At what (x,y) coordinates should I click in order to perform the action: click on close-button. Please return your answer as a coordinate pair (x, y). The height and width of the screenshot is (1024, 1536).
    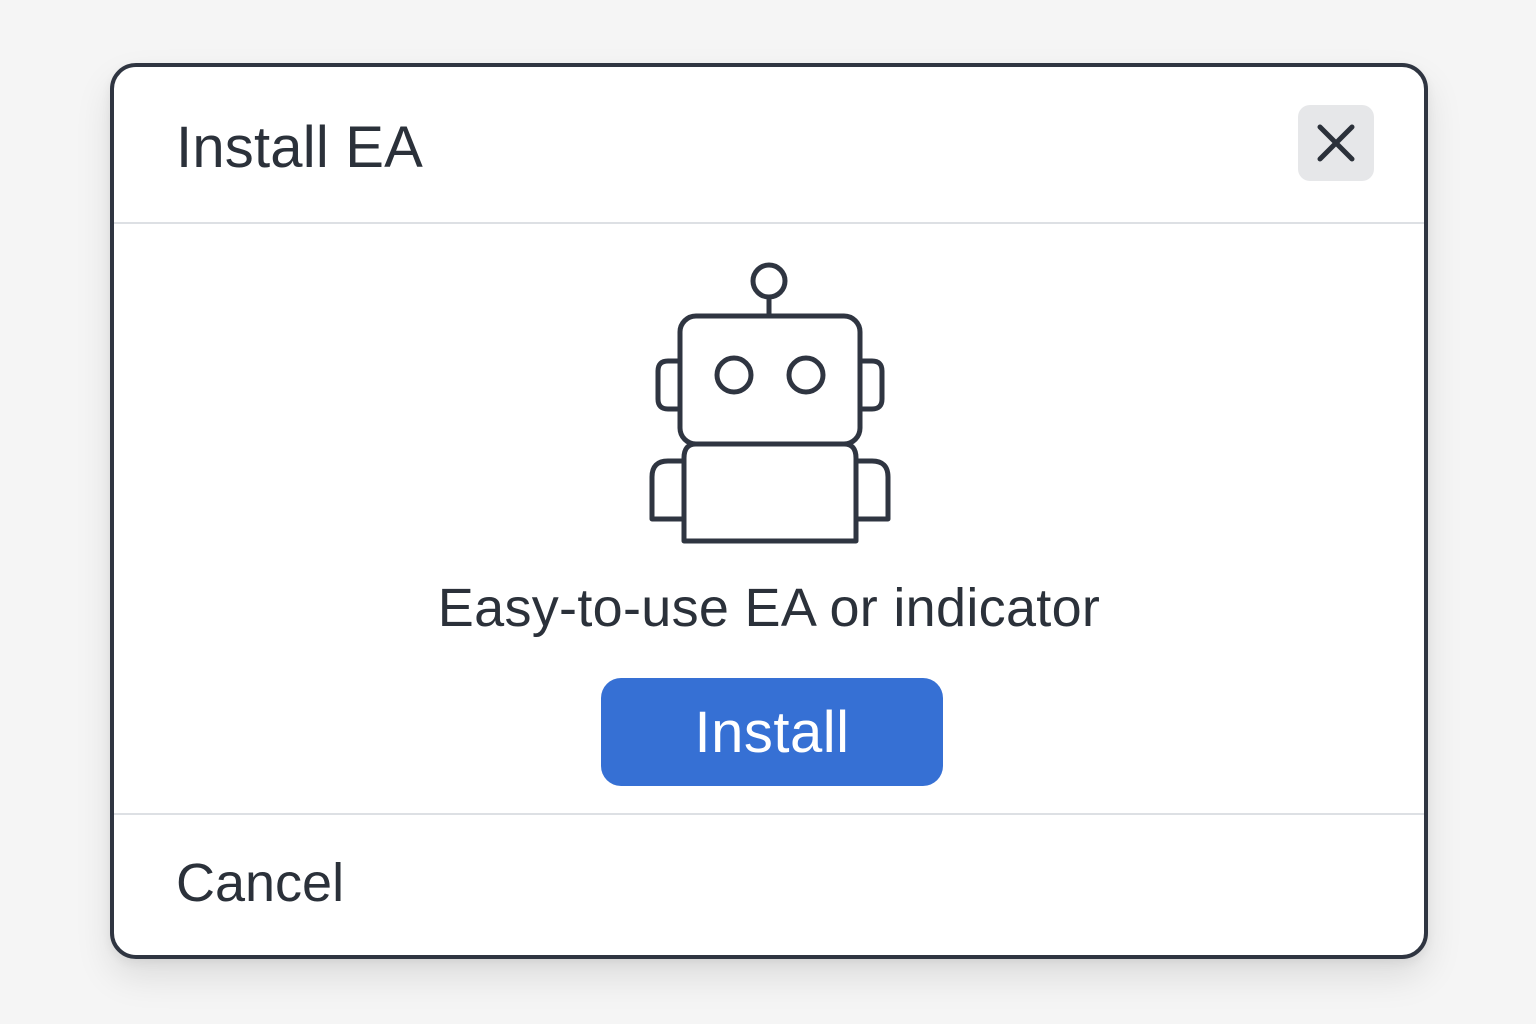
    Looking at the image, I should click on (1336, 143).